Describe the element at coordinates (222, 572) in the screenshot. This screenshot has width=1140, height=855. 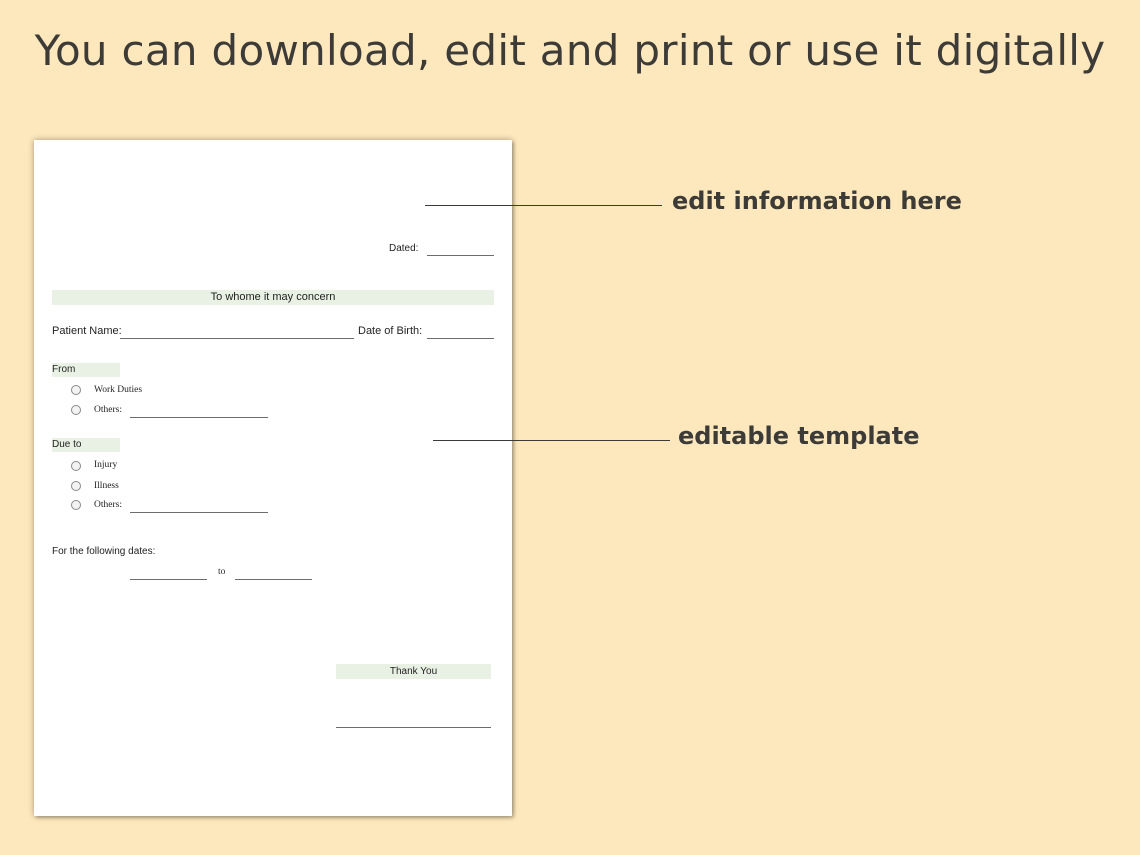
I see `to-label: to` at that location.